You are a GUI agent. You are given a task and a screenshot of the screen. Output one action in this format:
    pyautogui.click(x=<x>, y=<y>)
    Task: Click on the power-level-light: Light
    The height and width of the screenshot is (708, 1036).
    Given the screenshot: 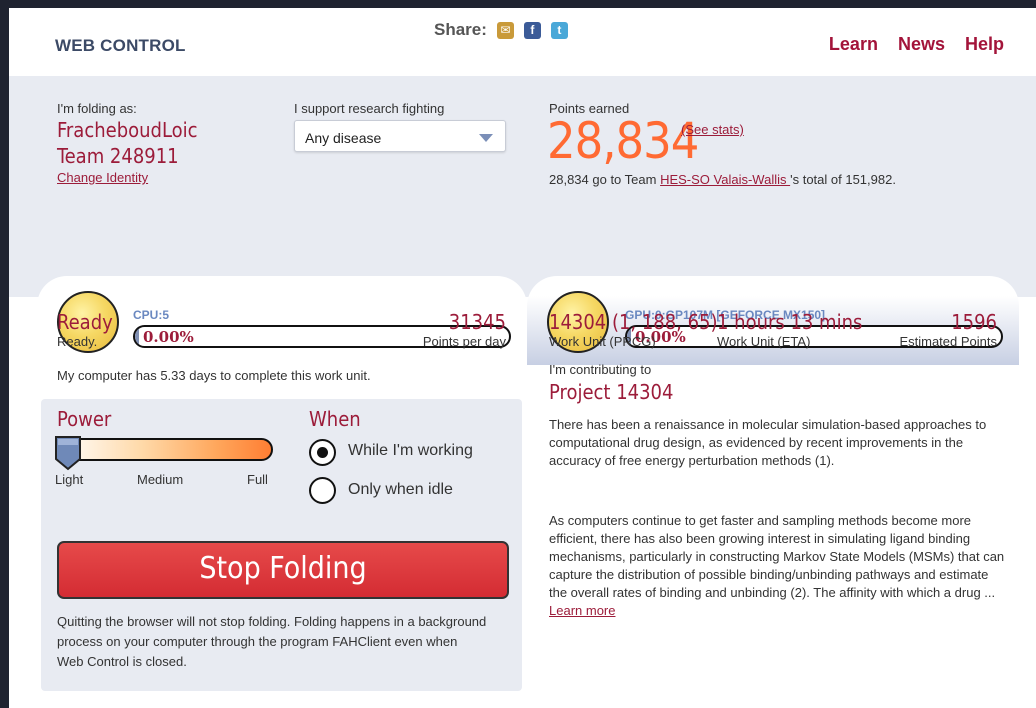 What is the action you would take?
    pyautogui.click(x=69, y=479)
    